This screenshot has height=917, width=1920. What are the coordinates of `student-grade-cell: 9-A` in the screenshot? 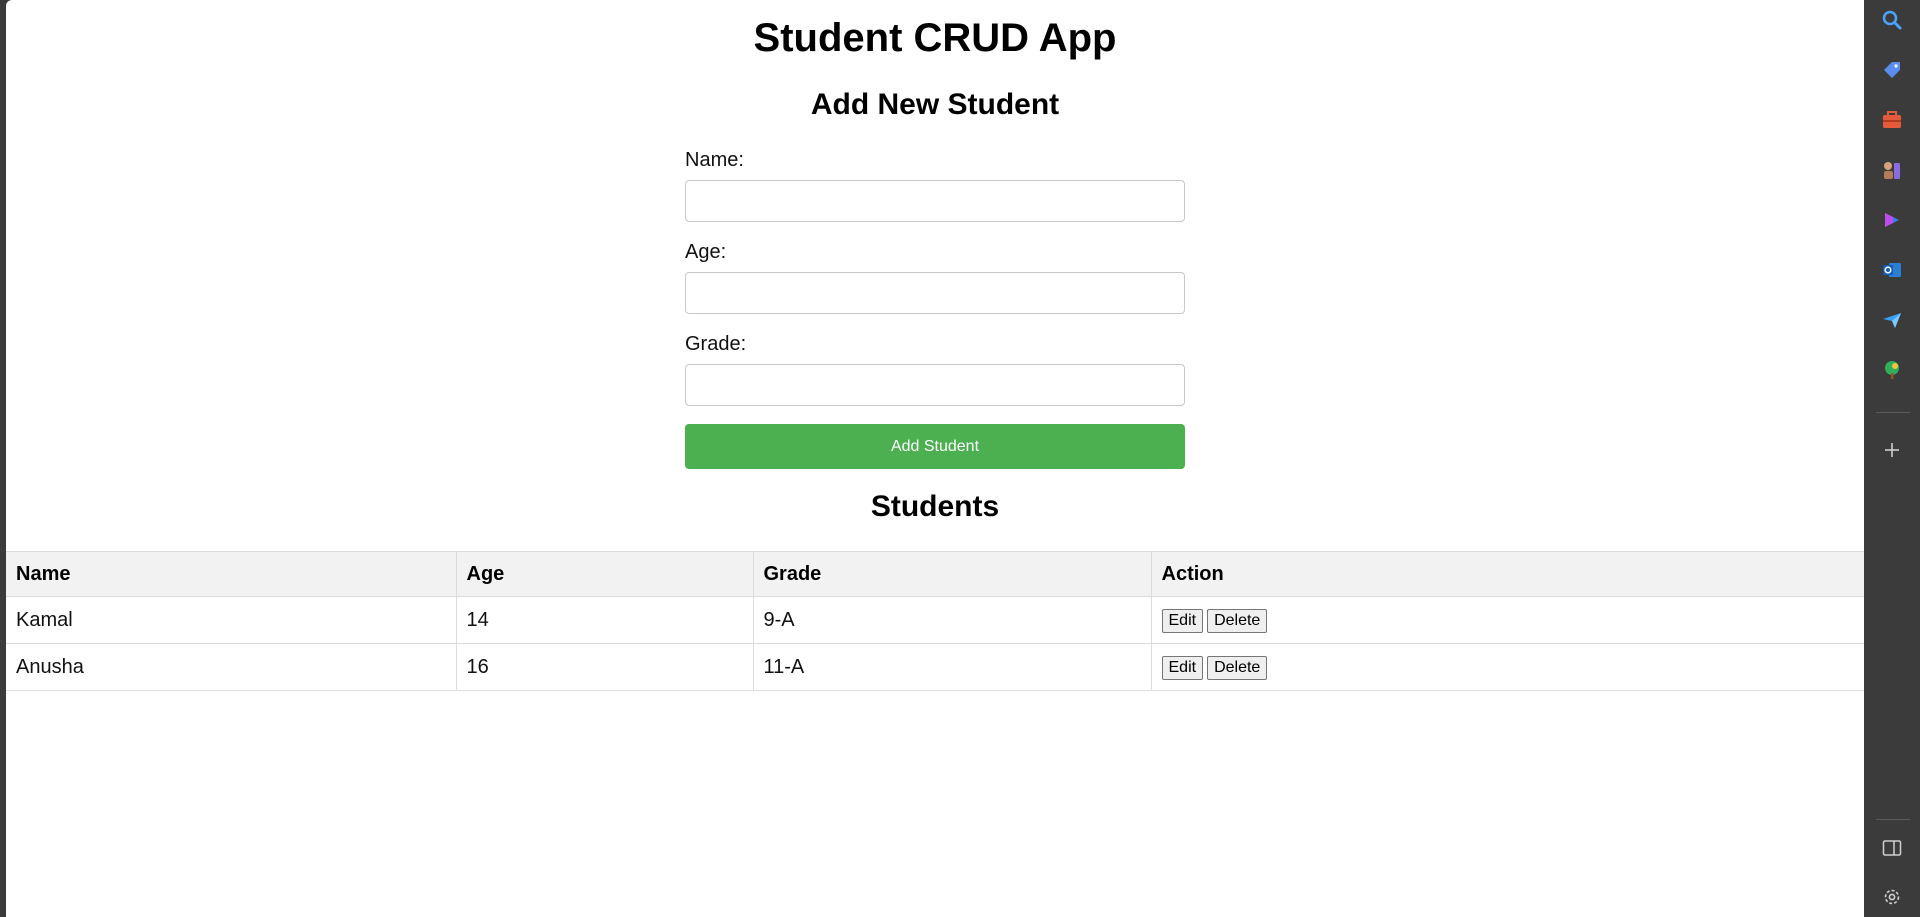 It's located at (952, 620).